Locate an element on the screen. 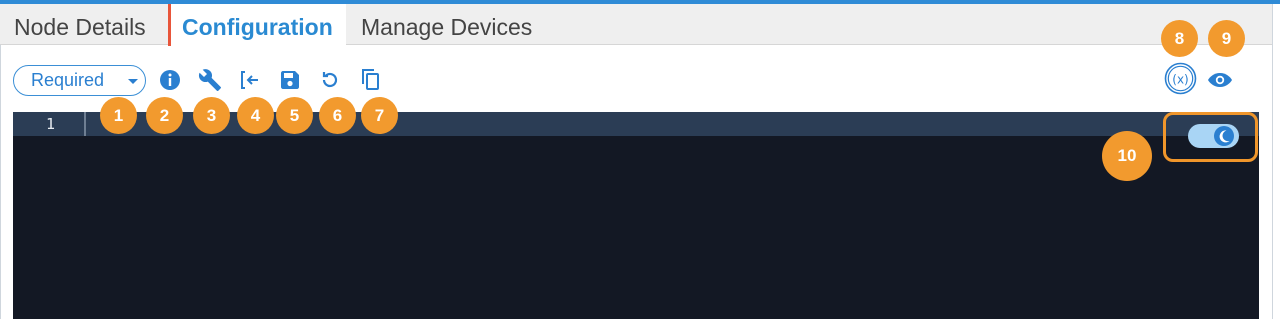 The image size is (1280, 319). svg-text: (x) is located at coordinates (1180, 80).